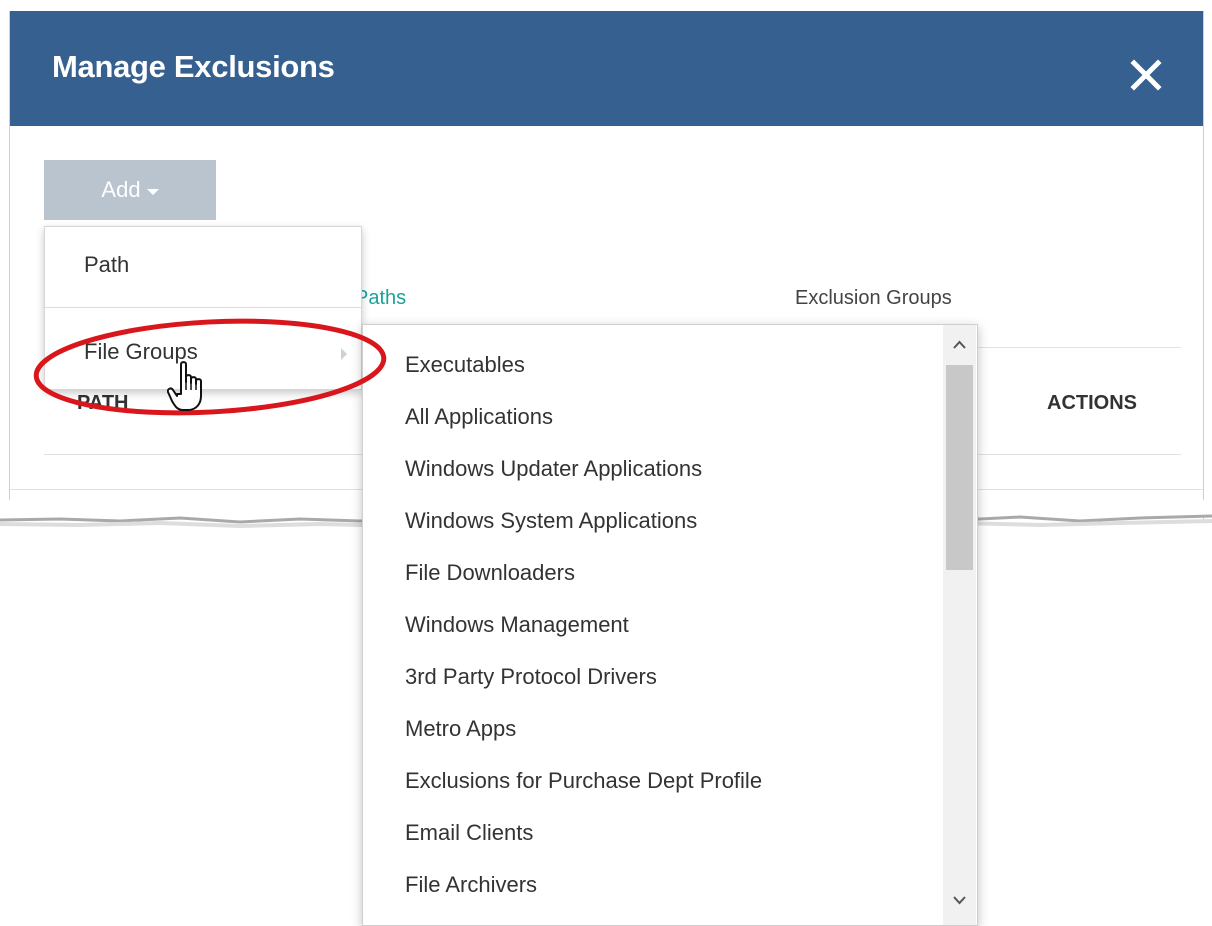 The image size is (1212, 926). What do you see at coordinates (344, 354) in the screenshot?
I see `submenu-arrow-icon` at bounding box center [344, 354].